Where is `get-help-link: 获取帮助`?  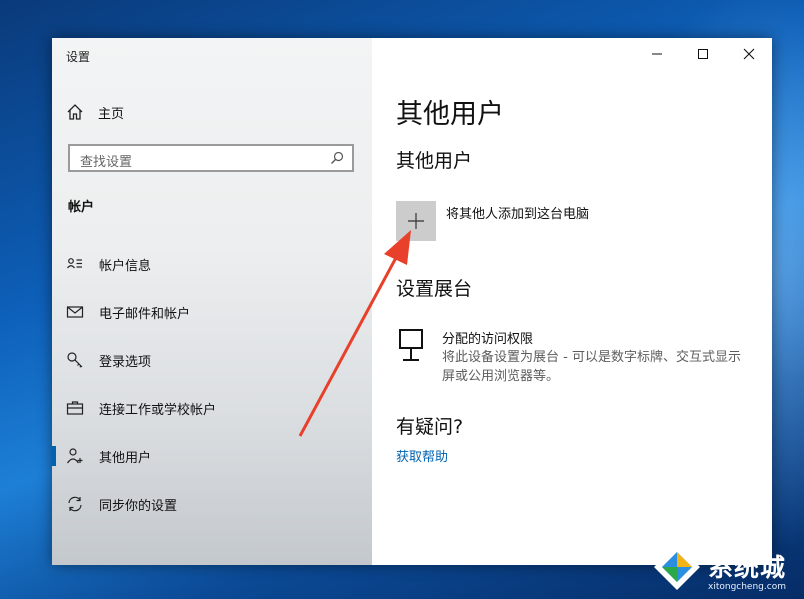
get-help-link: 获取帮助 is located at coordinates (422, 455).